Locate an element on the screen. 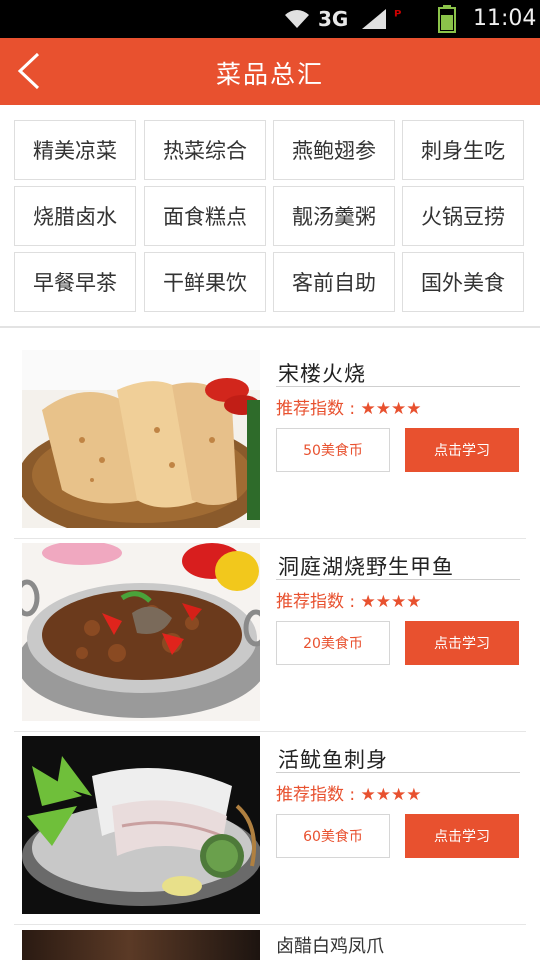 Image resolution: width=540 pixels, height=960 pixels. category-buffet: 客前自助 is located at coordinates (334, 282).